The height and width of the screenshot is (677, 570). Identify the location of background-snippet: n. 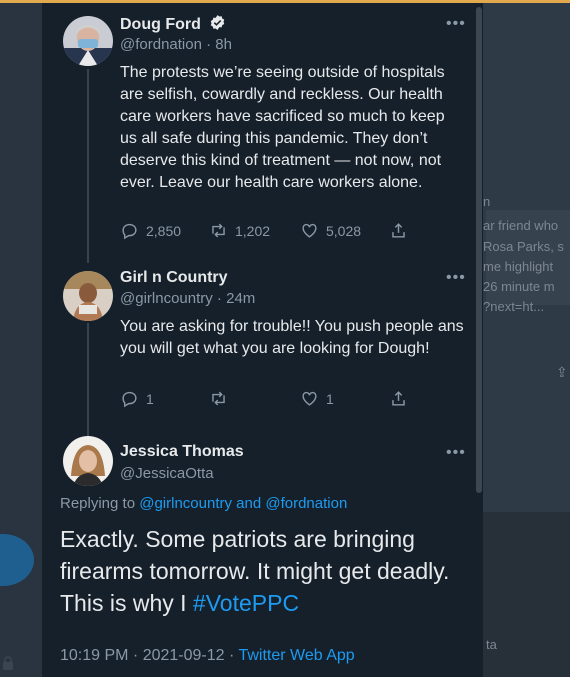
(487, 201).